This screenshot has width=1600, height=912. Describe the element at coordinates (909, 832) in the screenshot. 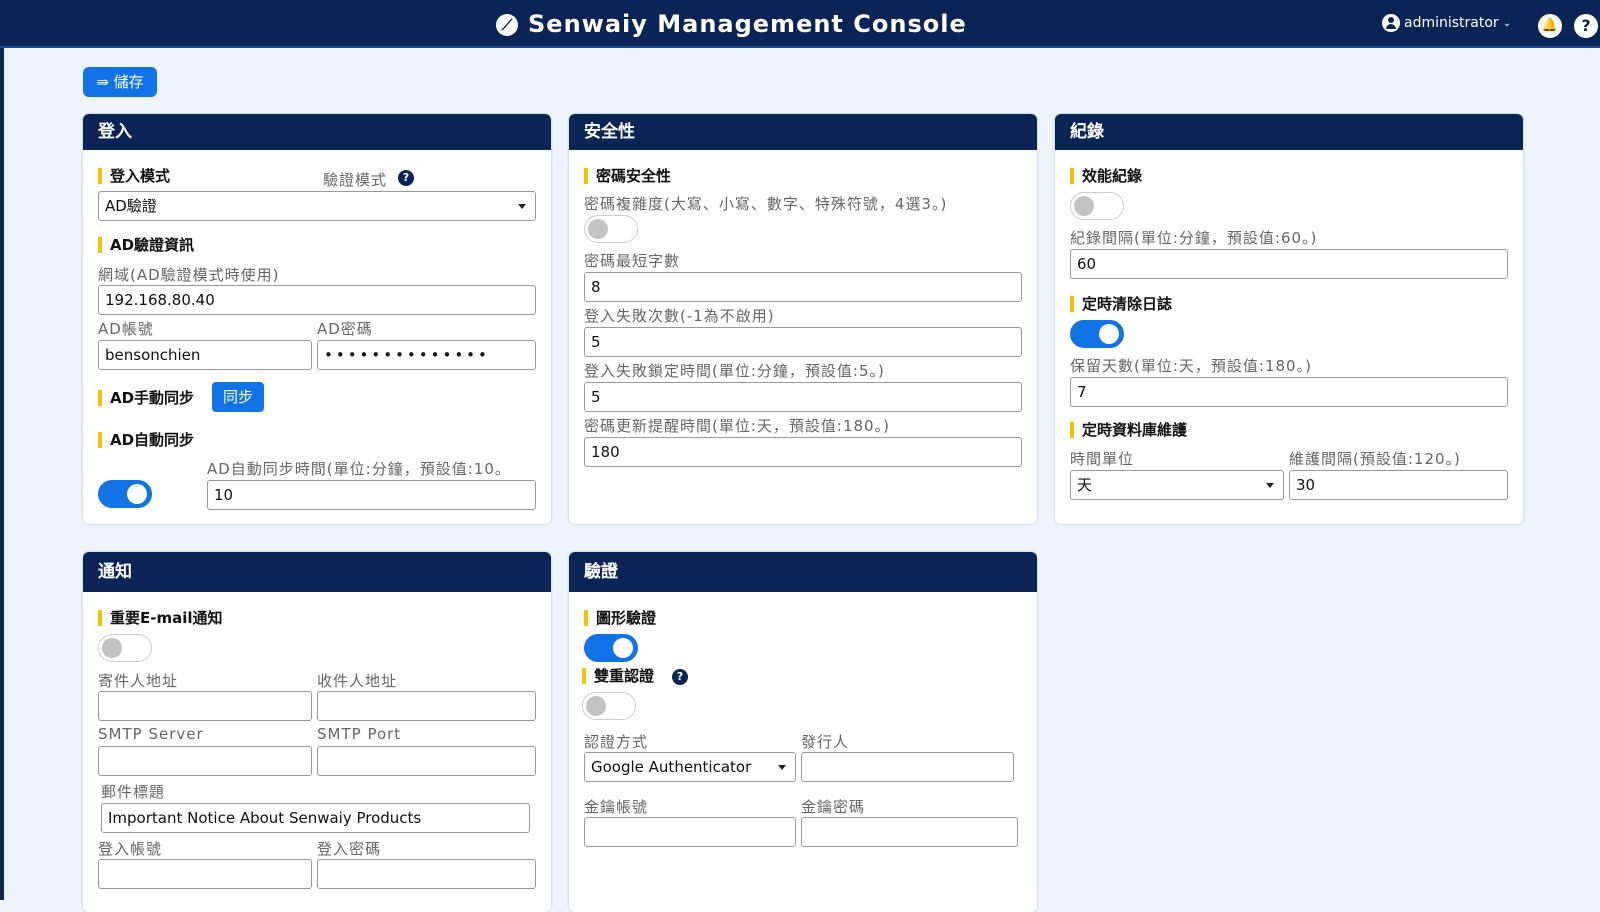

I see `key-password-input` at that location.